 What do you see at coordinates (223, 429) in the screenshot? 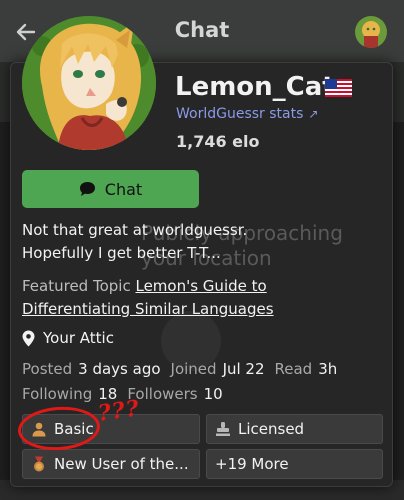
I see `stamp-icon` at bounding box center [223, 429].